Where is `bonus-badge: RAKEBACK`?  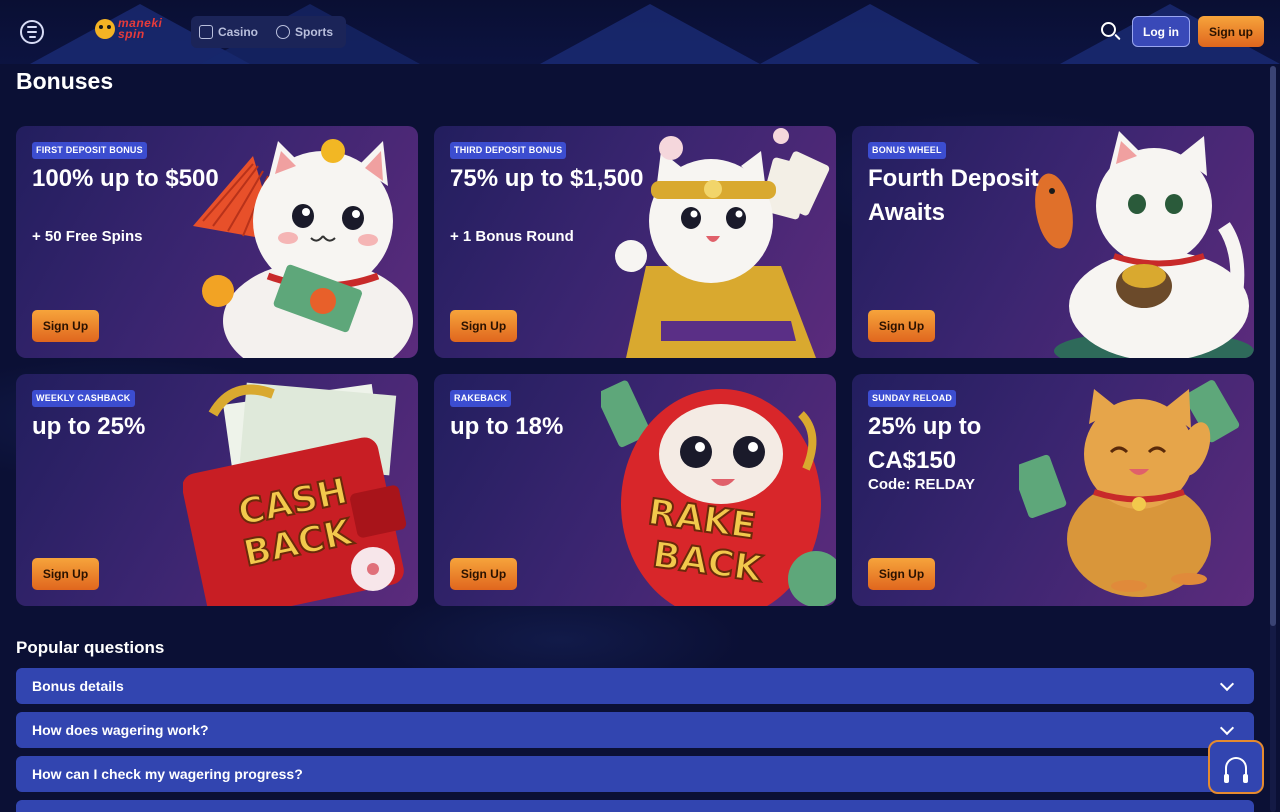 bonus-badge: RAKEBACK is located at coordinates (481, 398).